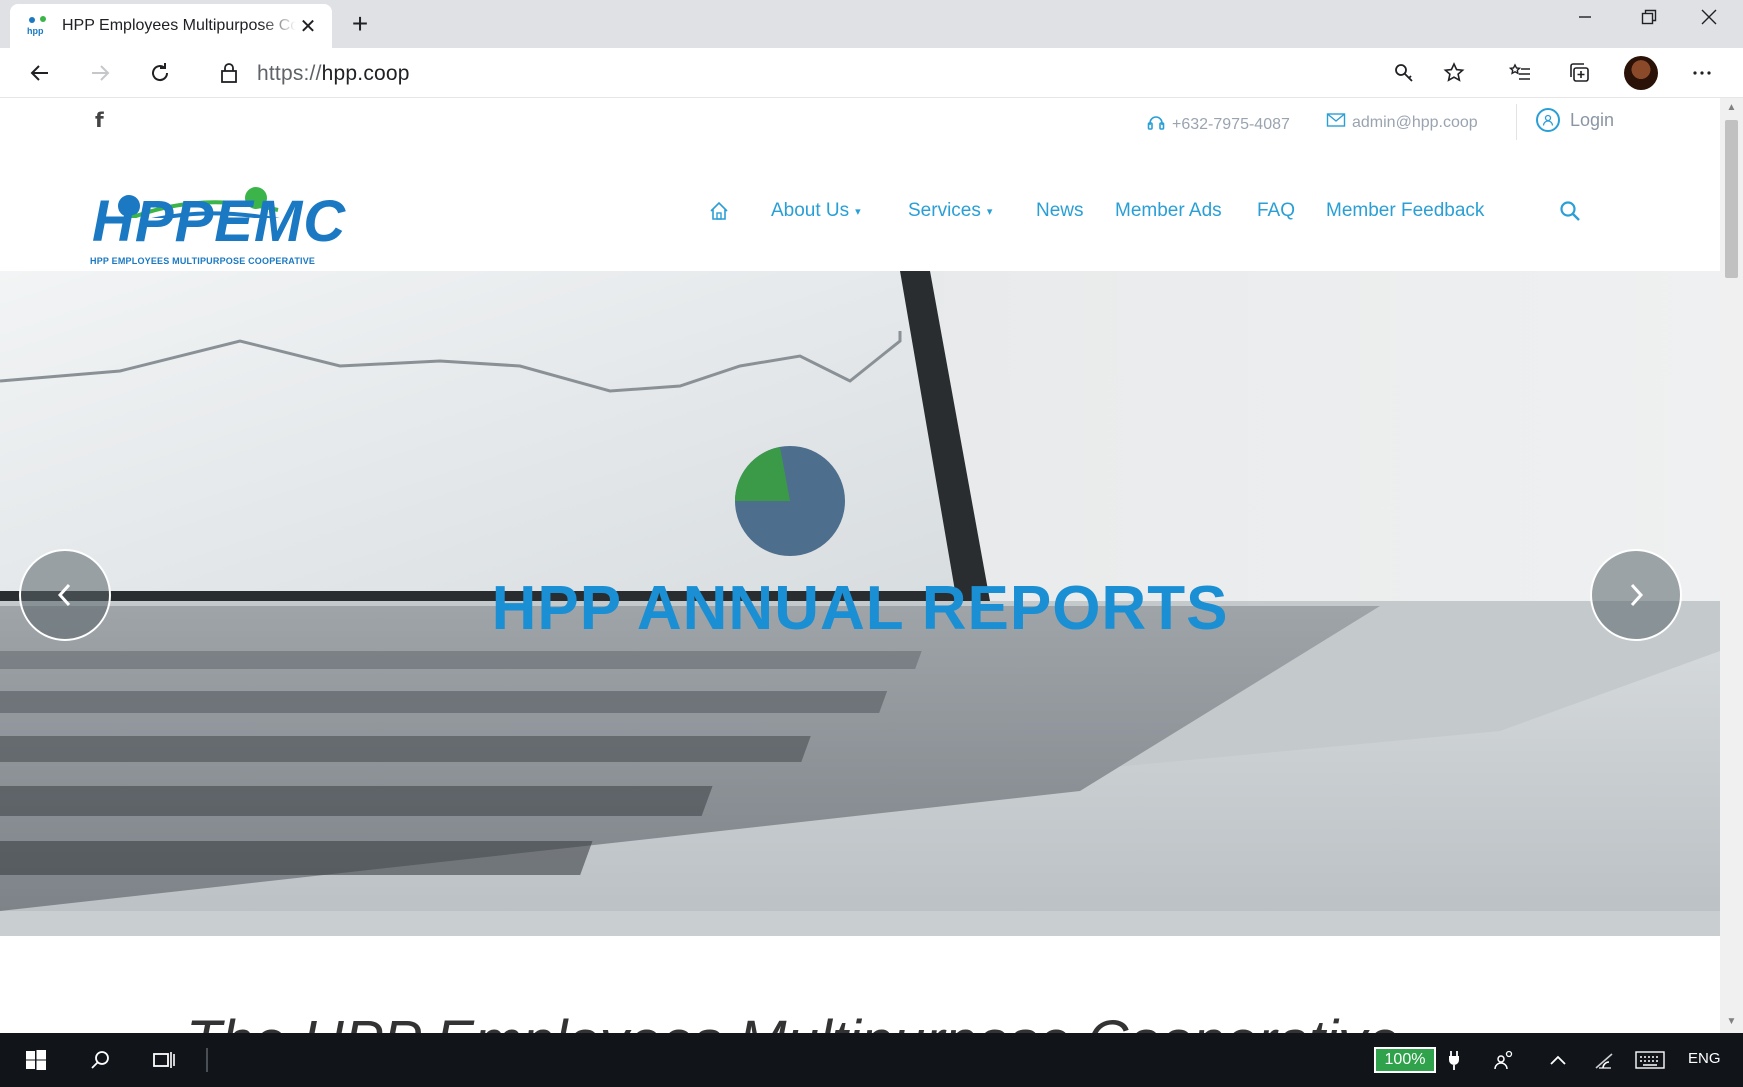 This screenshot has height=1087, width=1743. I want to click on url-host: hpp.coop, so click(365, 73).